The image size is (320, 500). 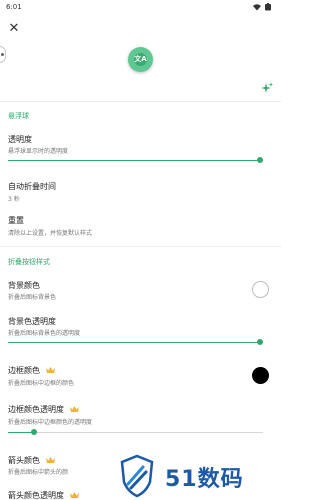 I want to click on watermark-text: 51数码, so click(x=204, y=479).